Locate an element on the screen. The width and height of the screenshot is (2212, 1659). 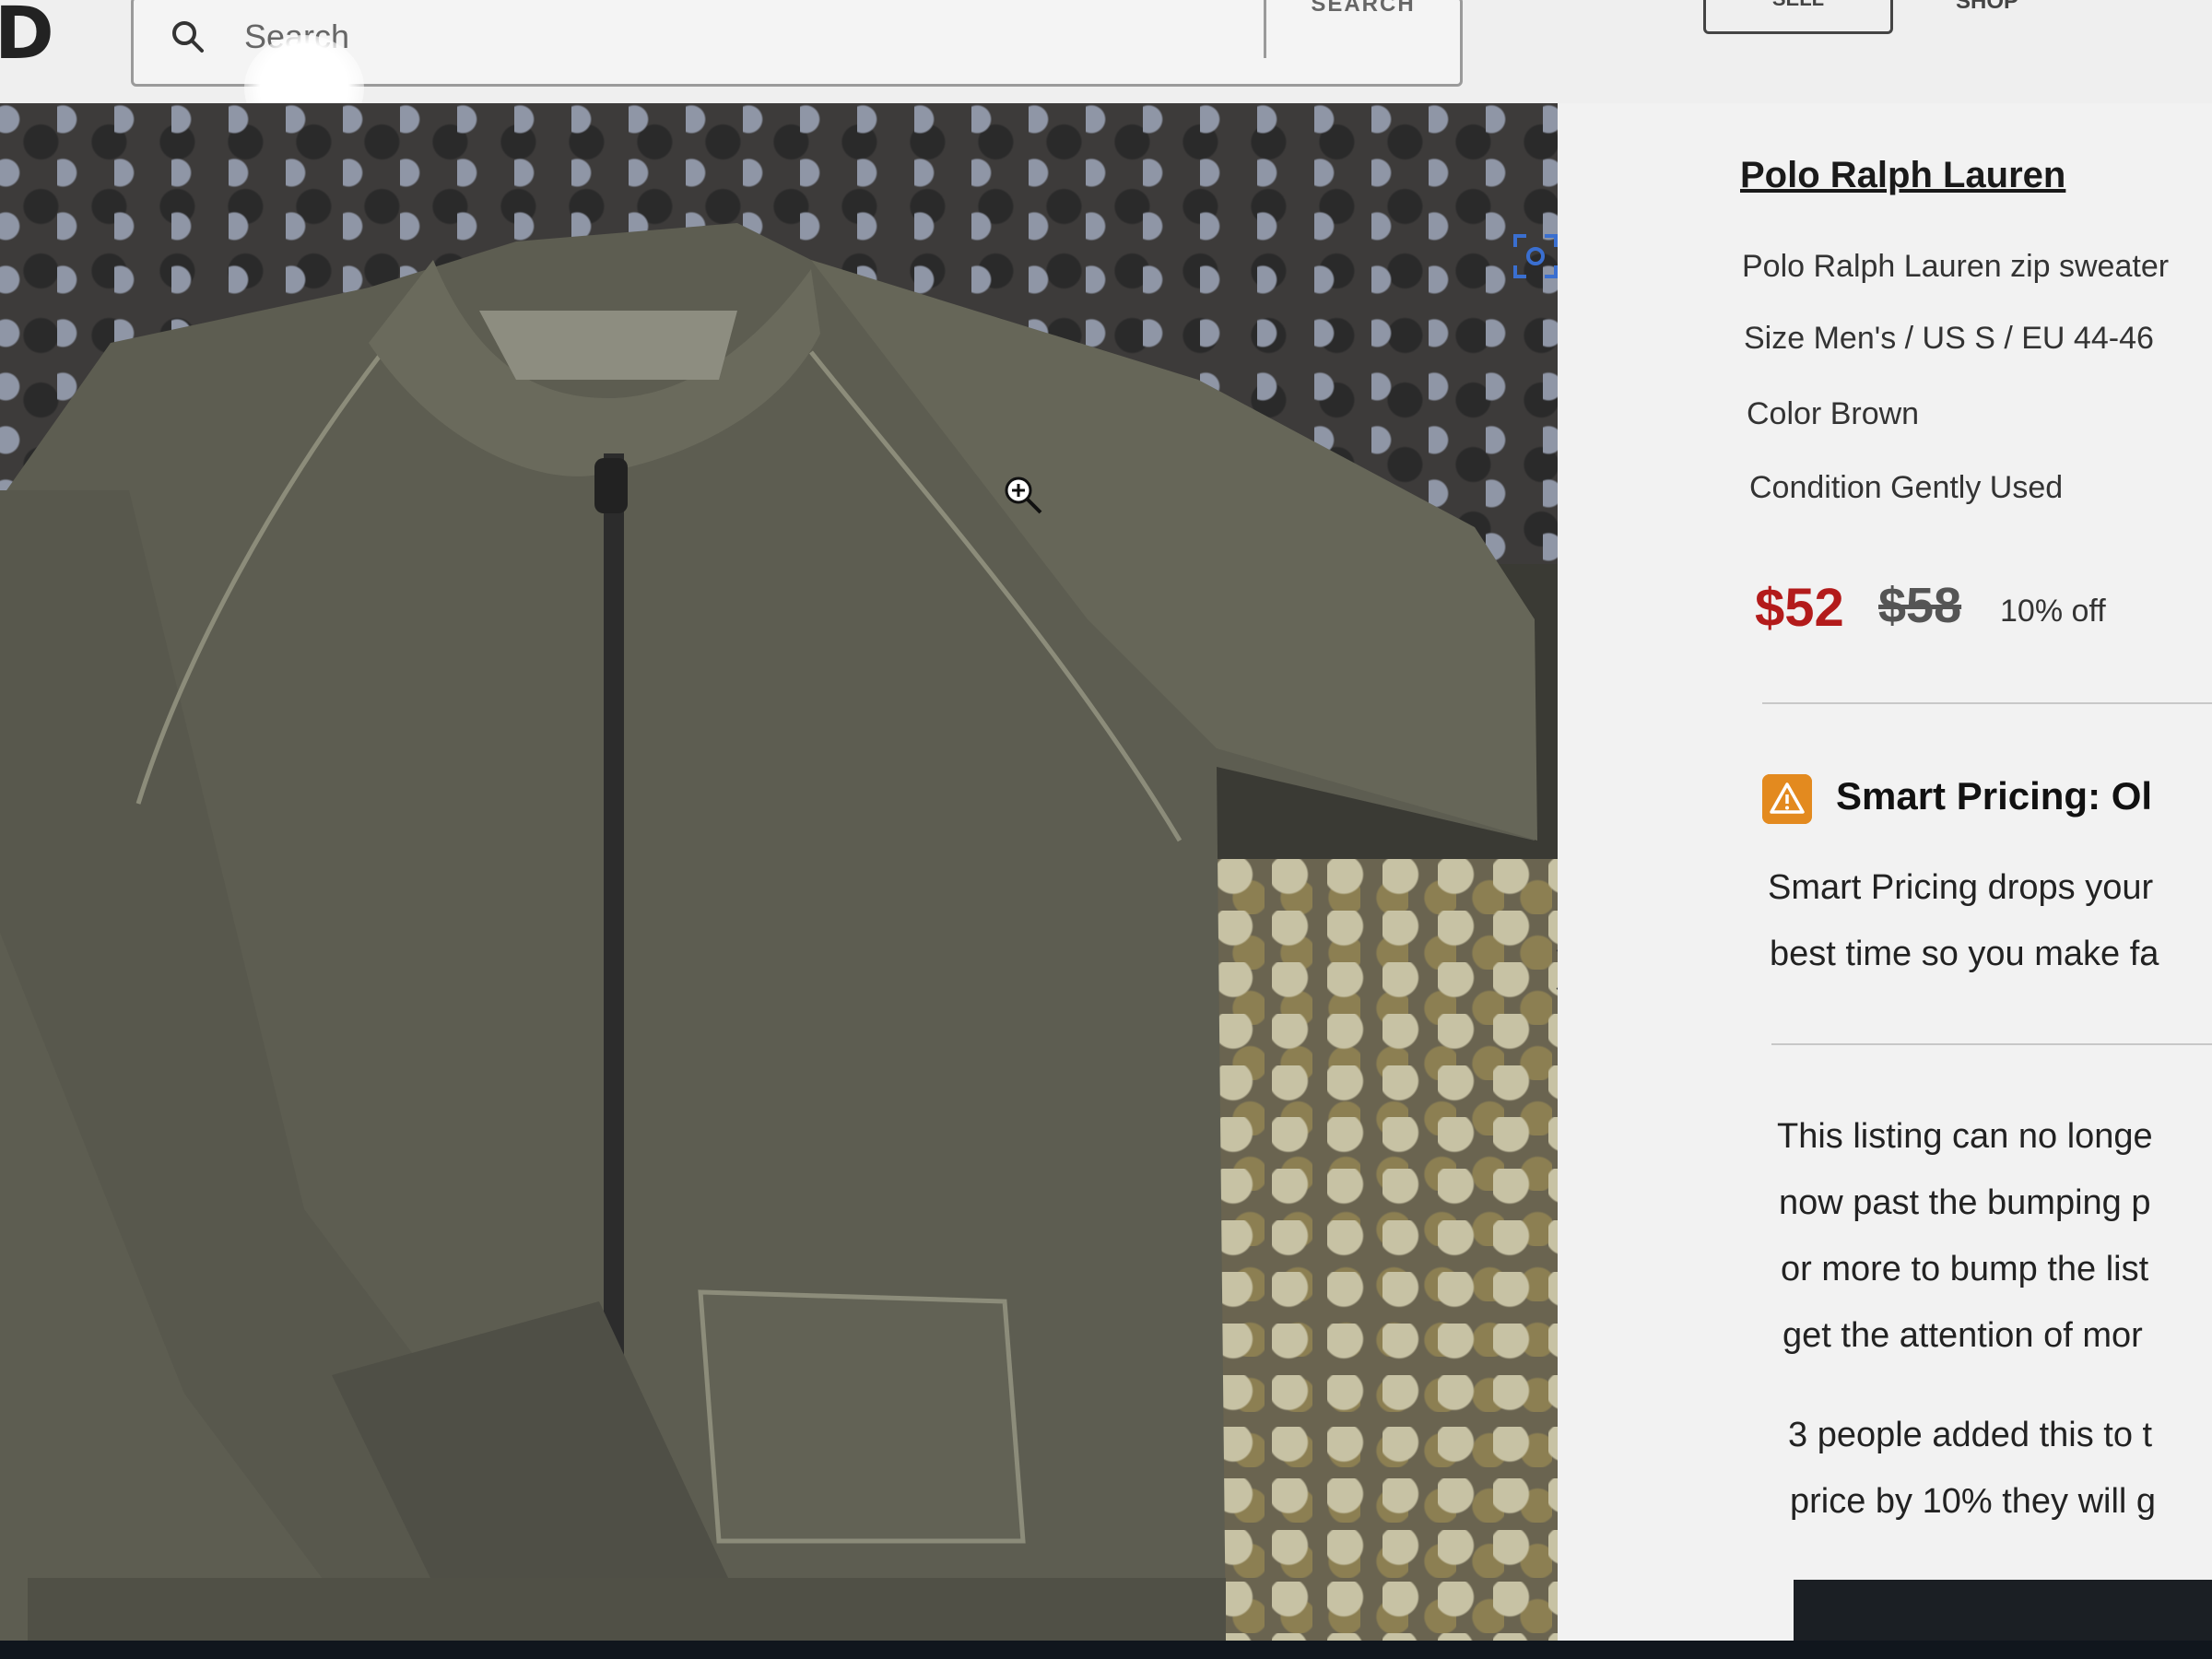
search-icon is located at coordinates (188, 37).